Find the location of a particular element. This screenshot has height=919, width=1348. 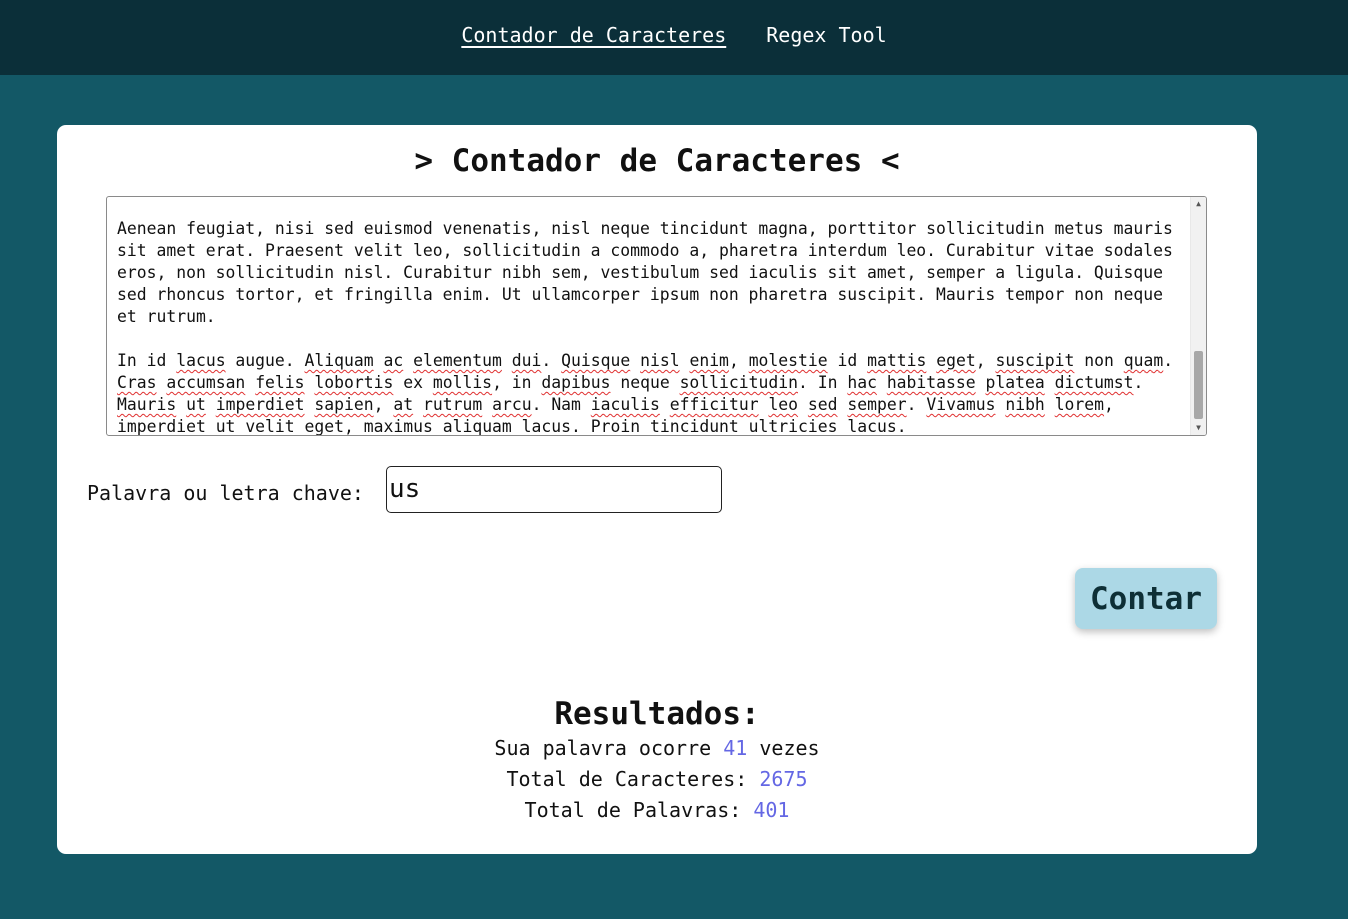

words-label: Total de Palavras: is located at coordinates (633, 810).